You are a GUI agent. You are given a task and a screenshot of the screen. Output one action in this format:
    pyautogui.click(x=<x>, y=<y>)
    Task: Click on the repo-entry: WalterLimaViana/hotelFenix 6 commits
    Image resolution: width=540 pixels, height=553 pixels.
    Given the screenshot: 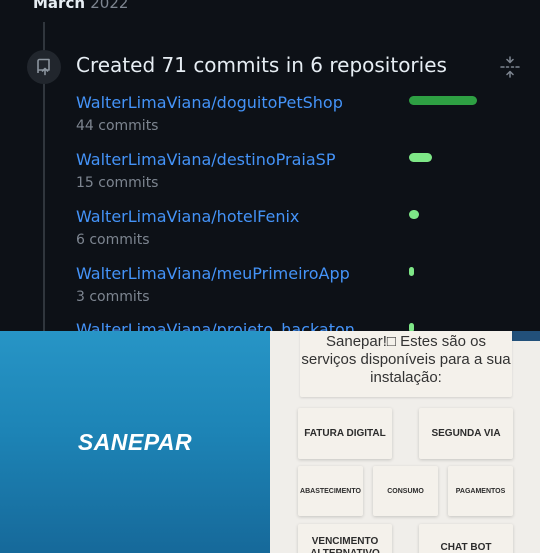 What is the action you would take?
    pyautogui.click(x=187, y=227)
    